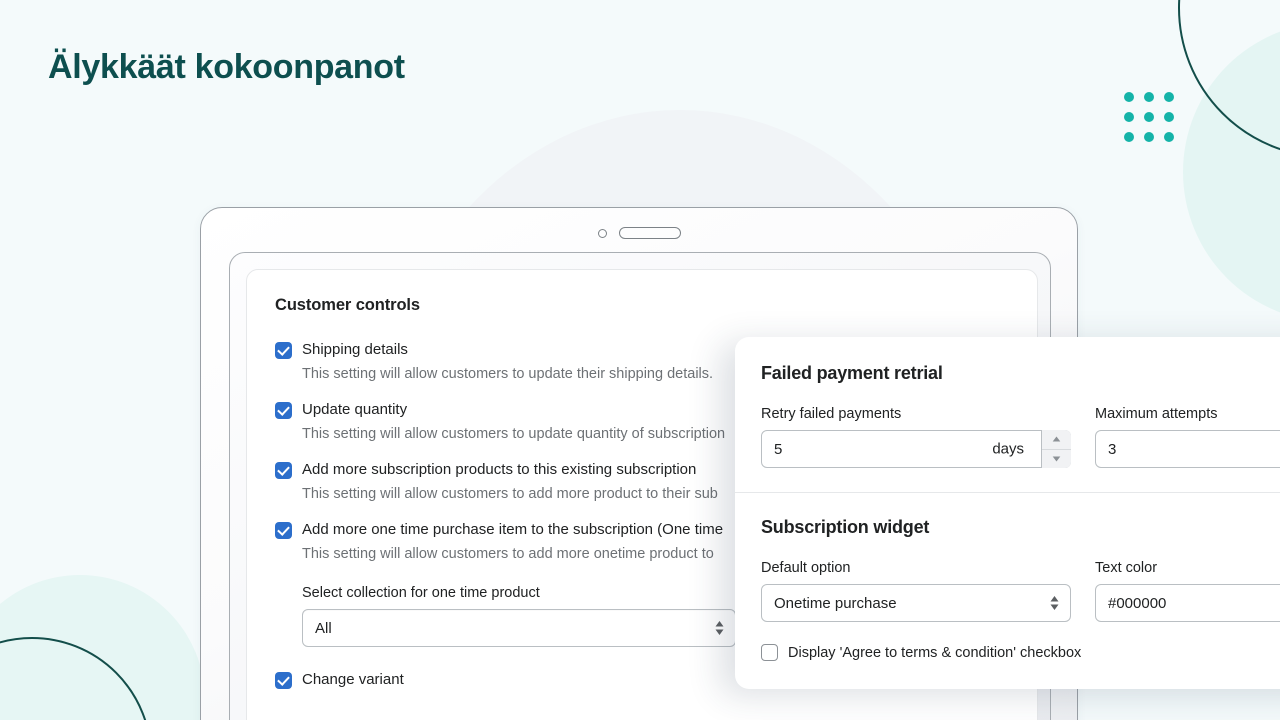  I want to click on text-color-label: Text color, so click(1126, 568).